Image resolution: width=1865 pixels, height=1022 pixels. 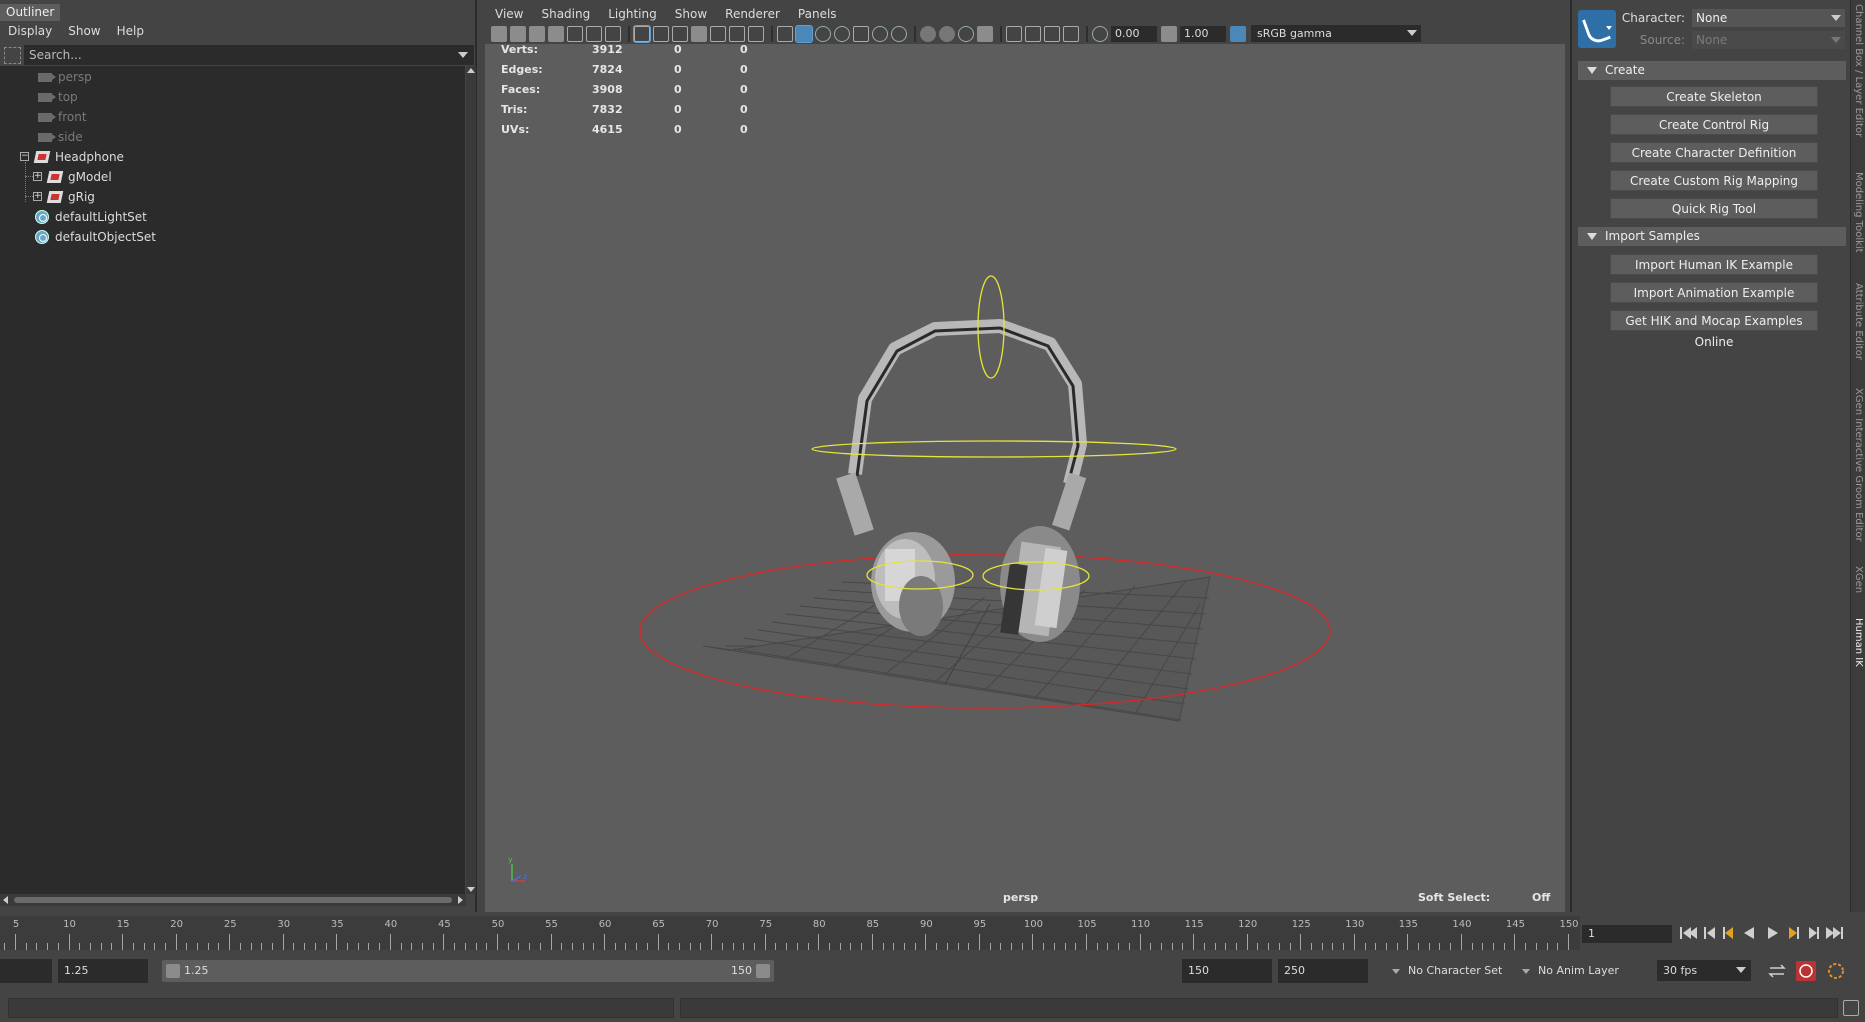 What do you see at coordinates (1704, 970) in the screenshot?
I see `fps-dropdown: 30 fps` at bounding box center [1704, 970].